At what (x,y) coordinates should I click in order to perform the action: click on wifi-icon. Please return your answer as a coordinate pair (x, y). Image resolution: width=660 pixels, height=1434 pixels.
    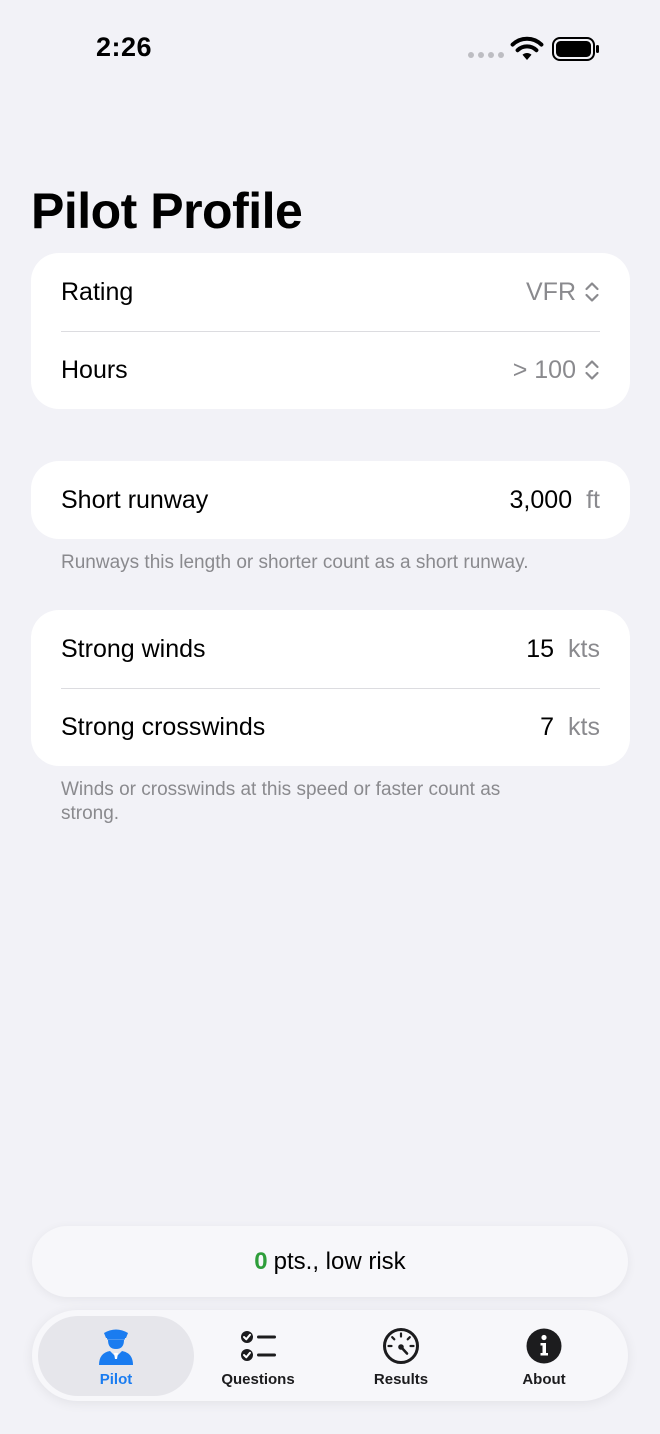
    Looking at the image, I should click on (527, 48).